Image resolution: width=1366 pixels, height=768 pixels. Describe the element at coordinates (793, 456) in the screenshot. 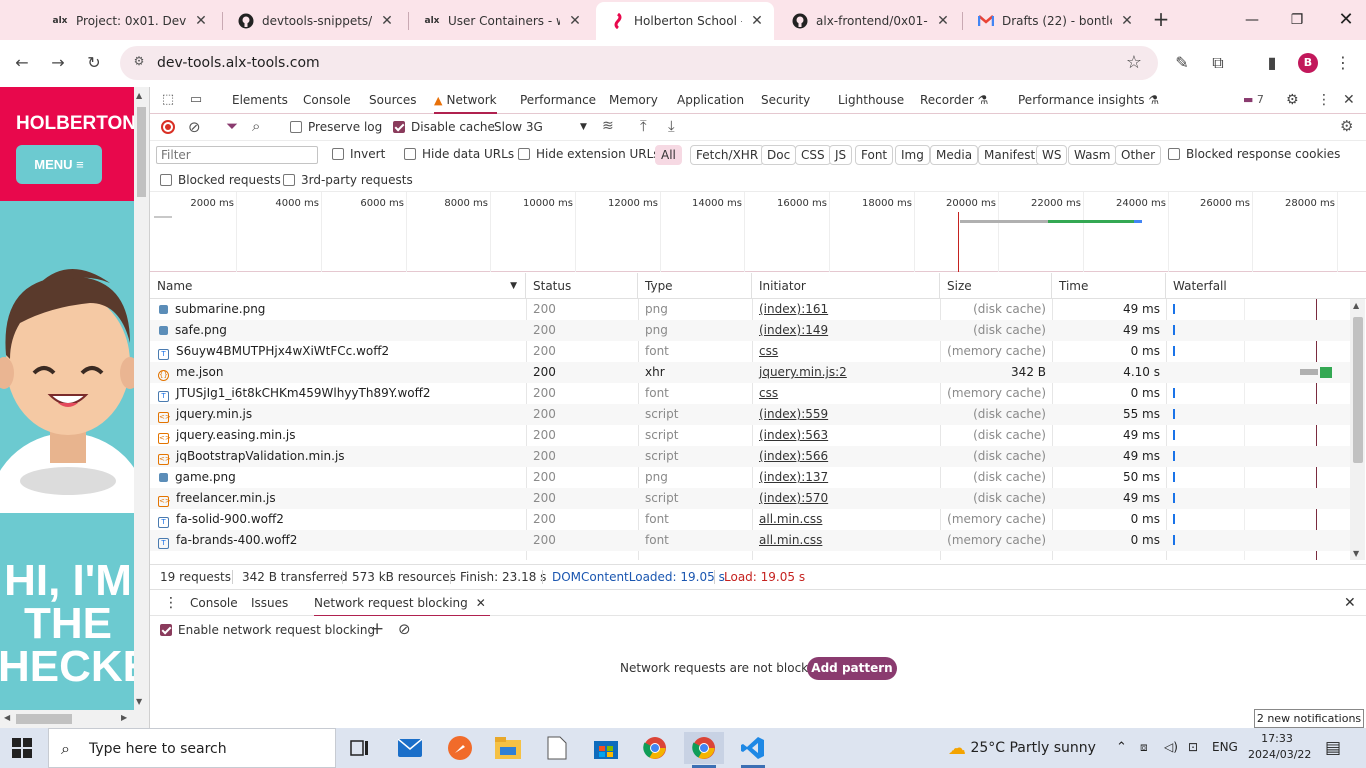

I see `request-initiator-link: (index):566` at that location.